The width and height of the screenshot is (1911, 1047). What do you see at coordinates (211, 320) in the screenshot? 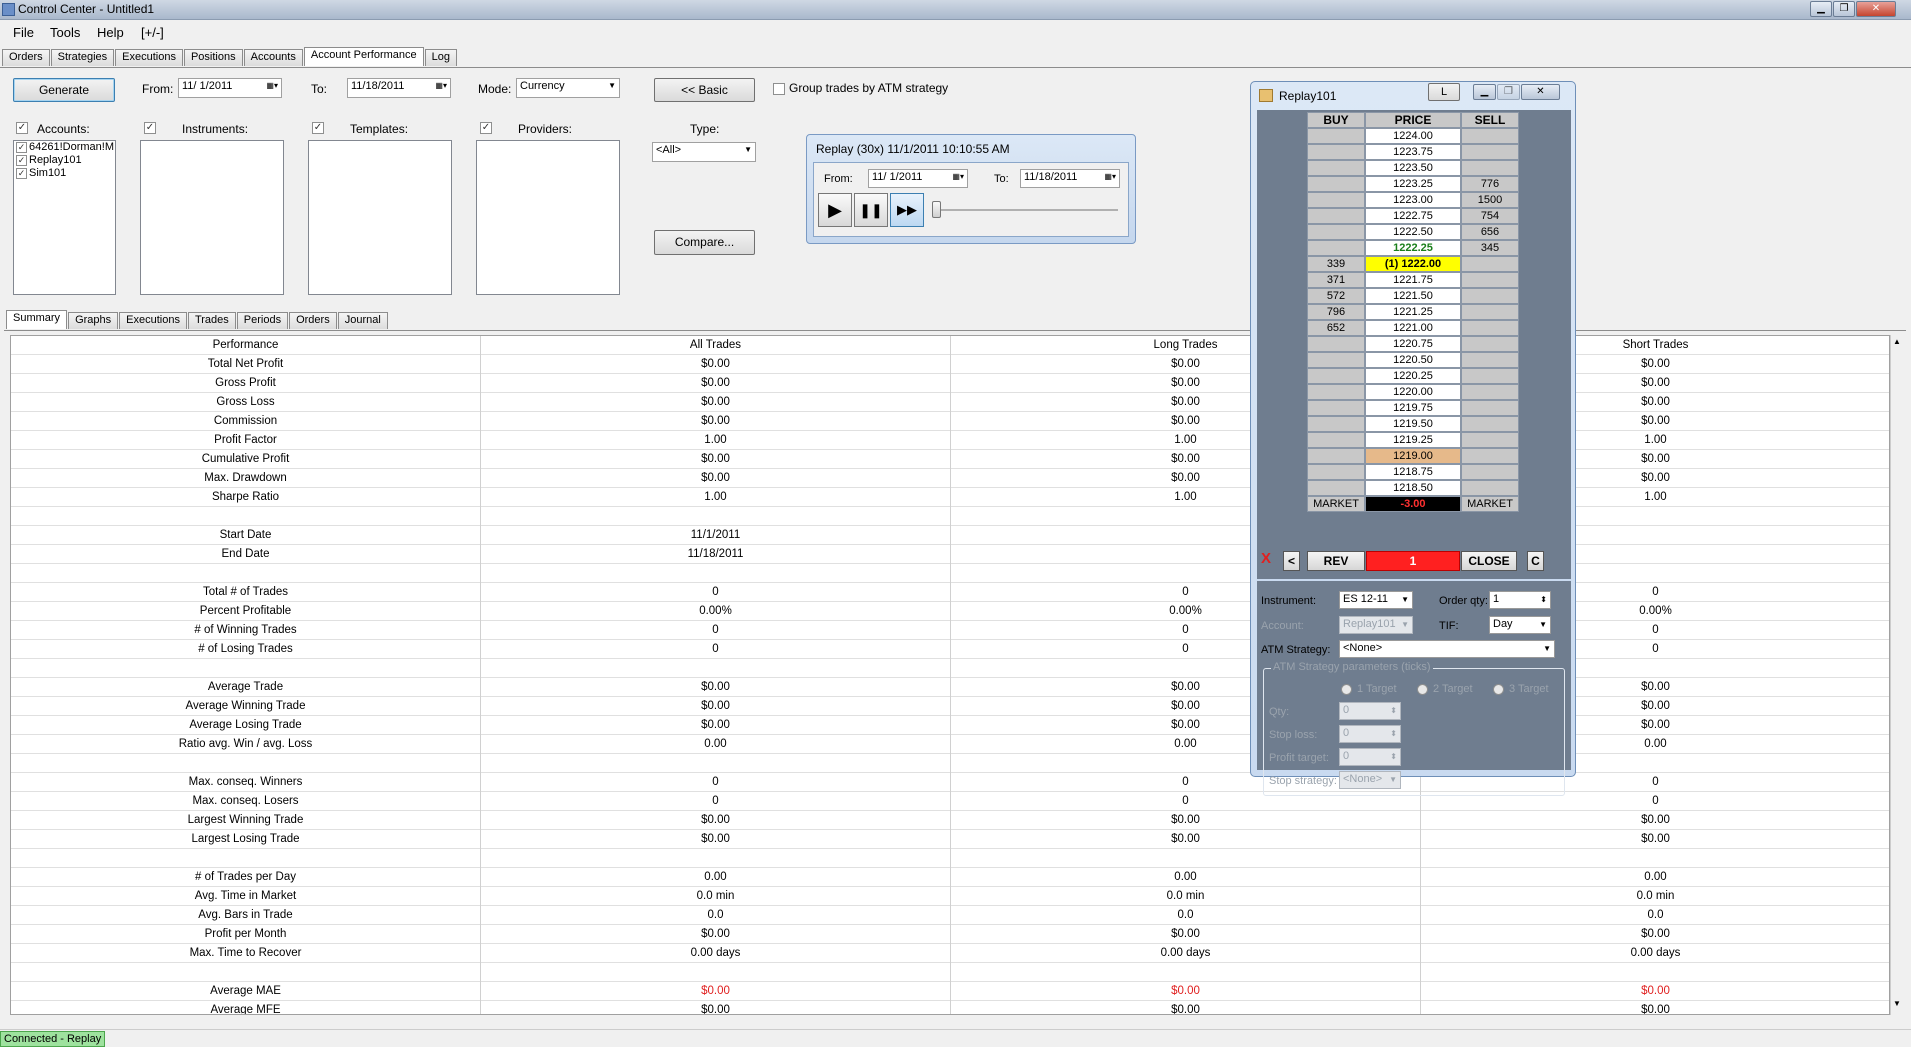
I see `tab-trades: Trades` at bounding box center [211, 320].